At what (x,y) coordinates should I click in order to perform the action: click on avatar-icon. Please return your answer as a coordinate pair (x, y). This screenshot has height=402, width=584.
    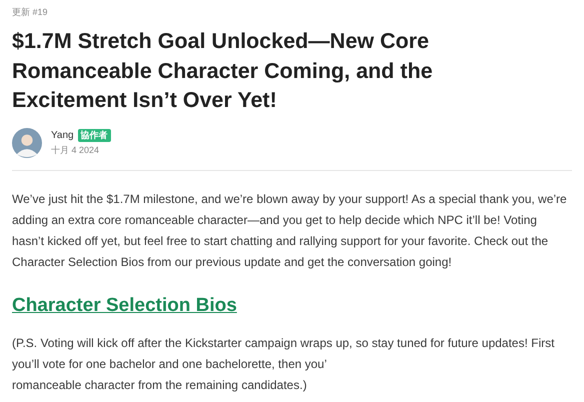
    Looking at the image, I should click on (27, 143).